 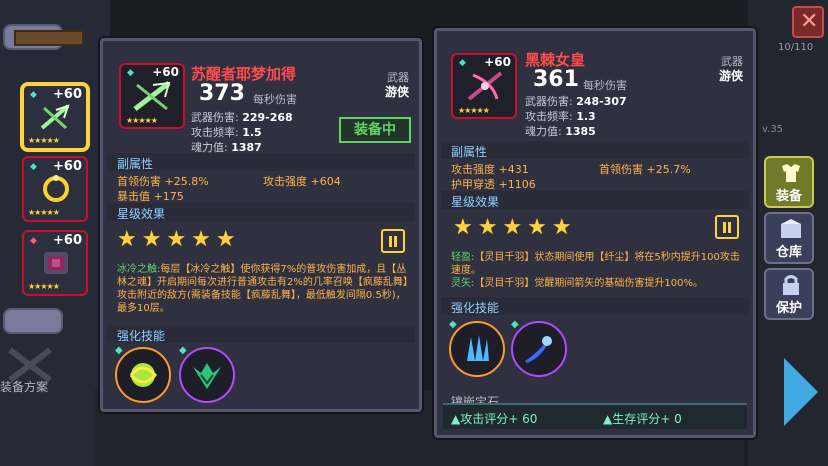 What do you see at coordinates (493, 184) in the screenshot?
I see `attr-armor-pen: 护甲穿透 +1106` at bounding box center [493, 184].